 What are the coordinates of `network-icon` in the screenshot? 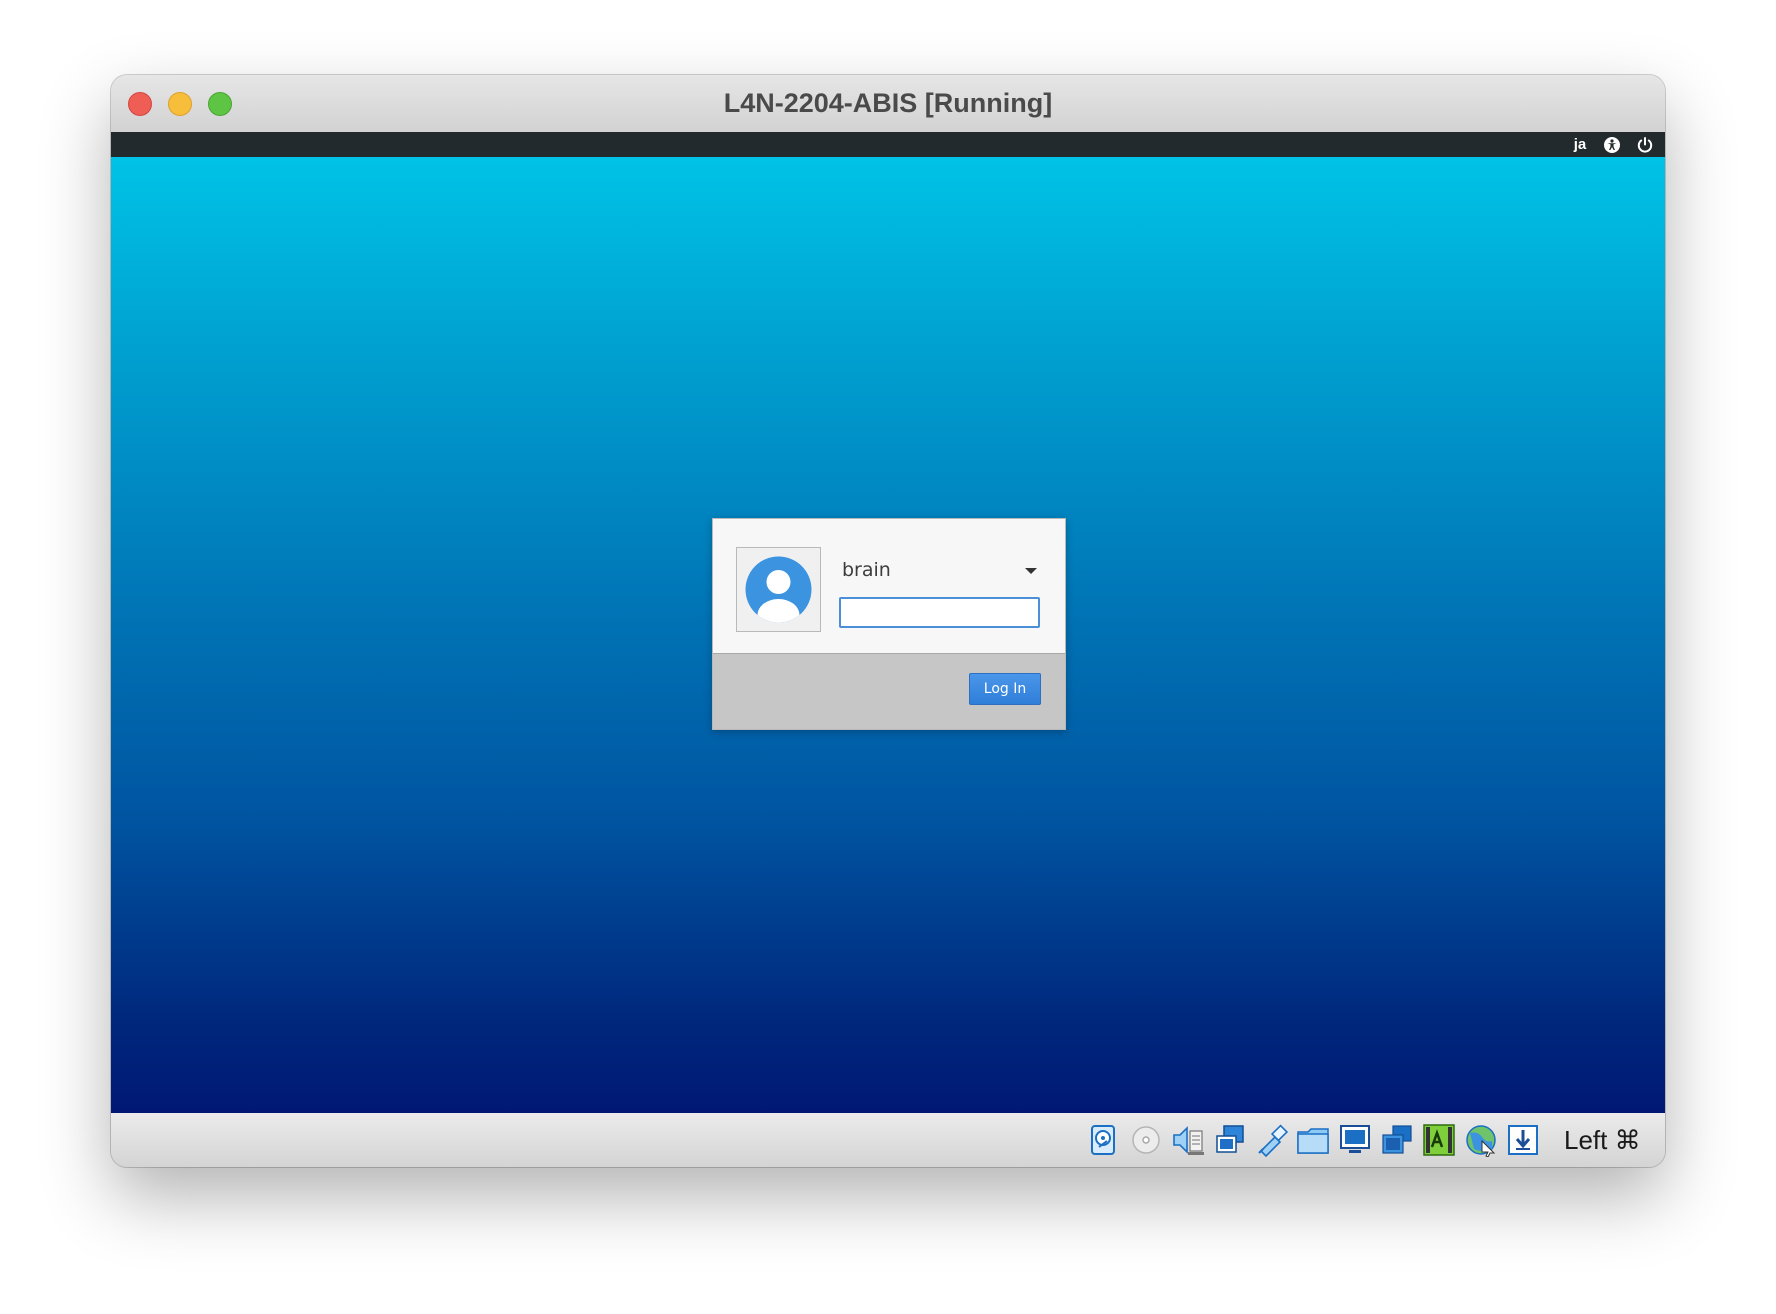 It's located at (1230, 1140).